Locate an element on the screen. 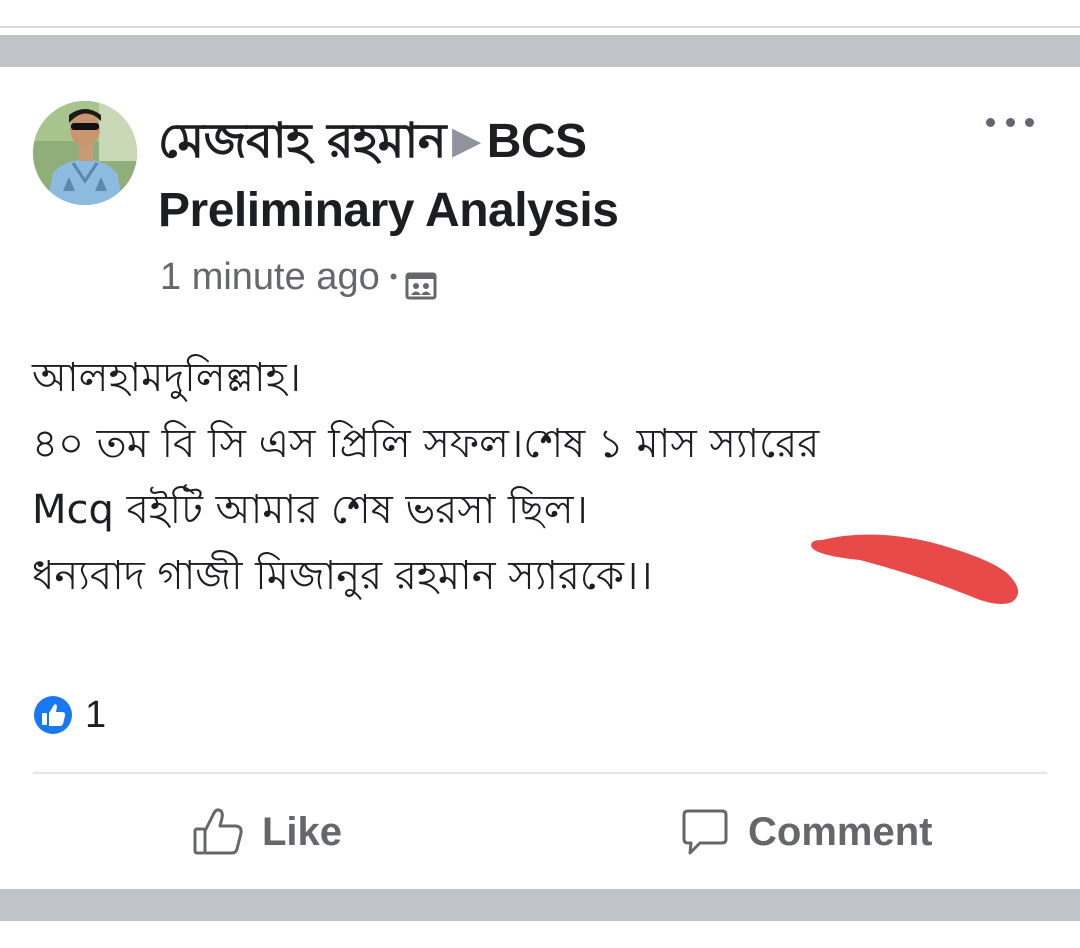  like-reaction-icon is located at coordinates (53, 715).